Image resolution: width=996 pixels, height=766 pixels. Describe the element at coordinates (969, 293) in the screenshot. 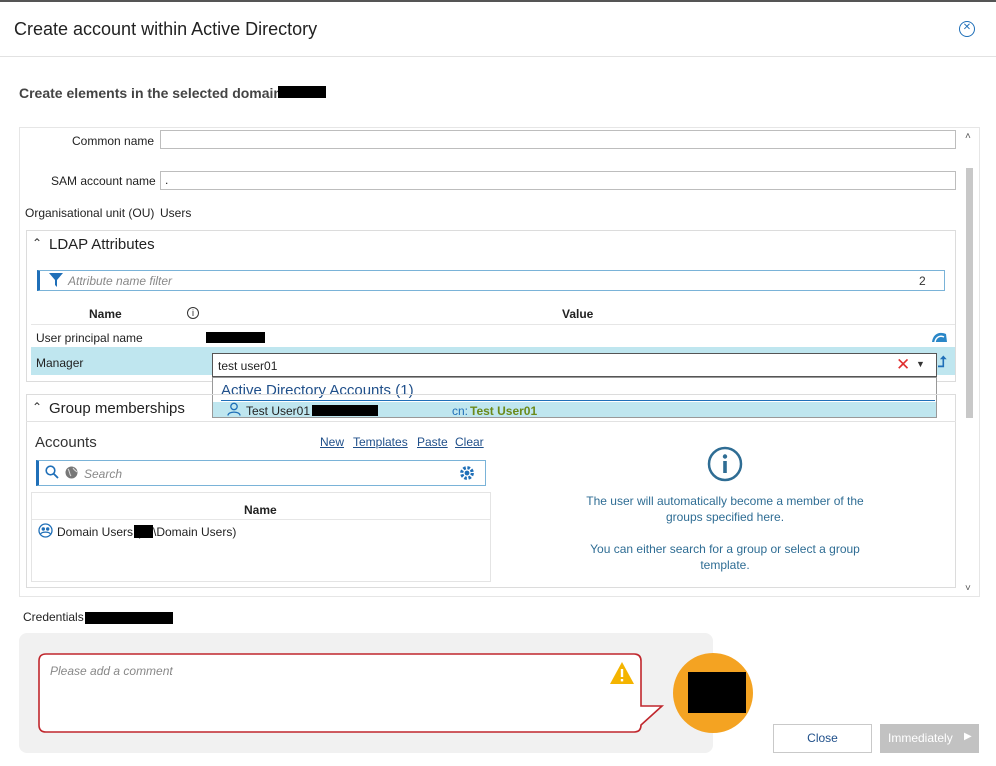

I see `scrollbar-thumb` at that location.